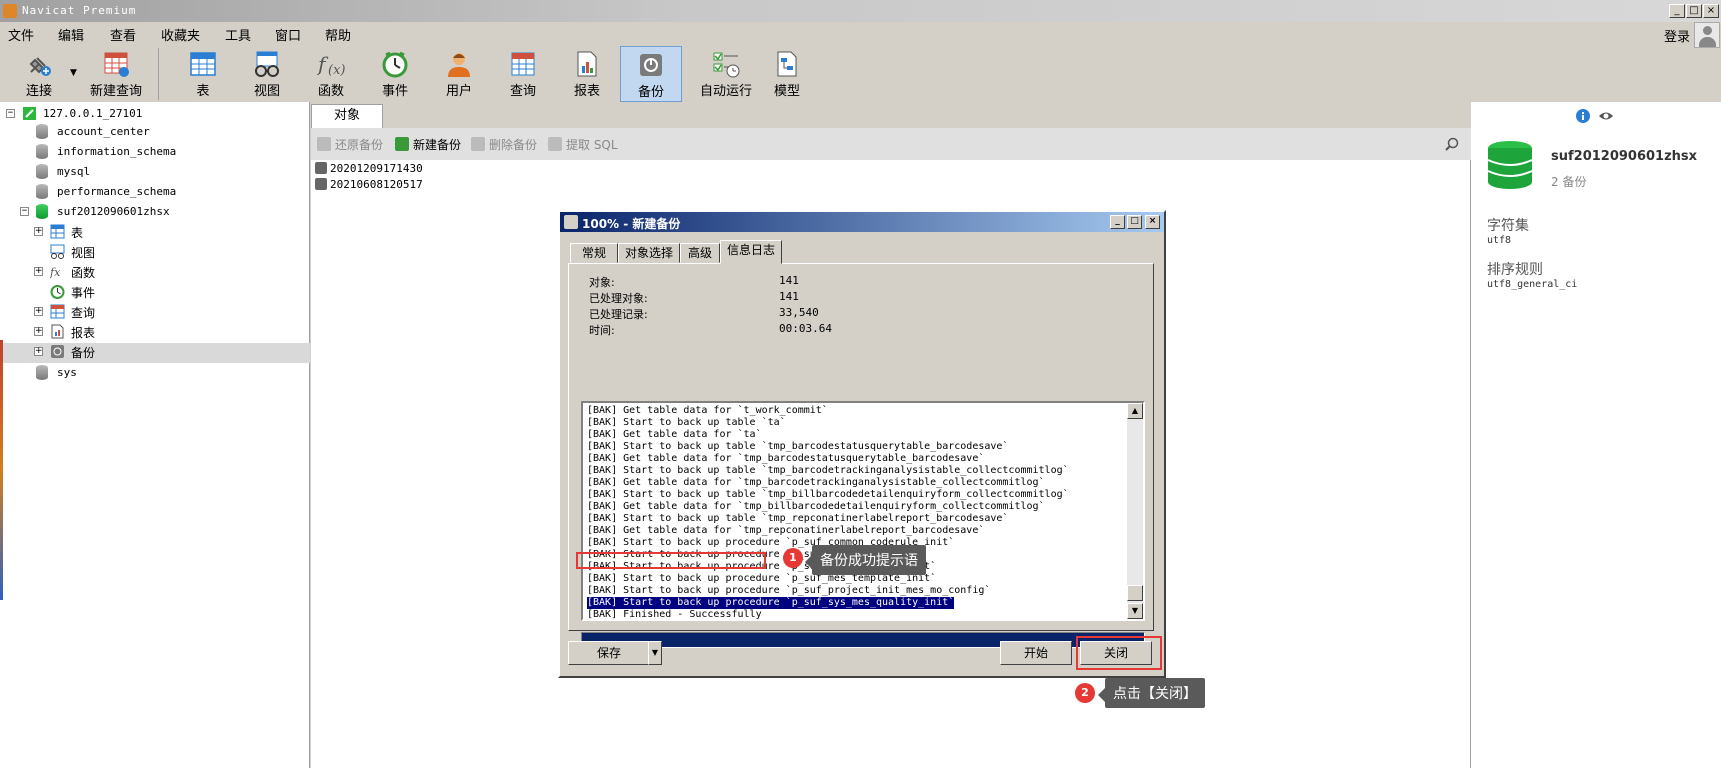 The height and width of the screenshot is (768, 1721). Describe the element at coordinates (523, 74) in the screenshot. I see `query-button: 查询` at that location.